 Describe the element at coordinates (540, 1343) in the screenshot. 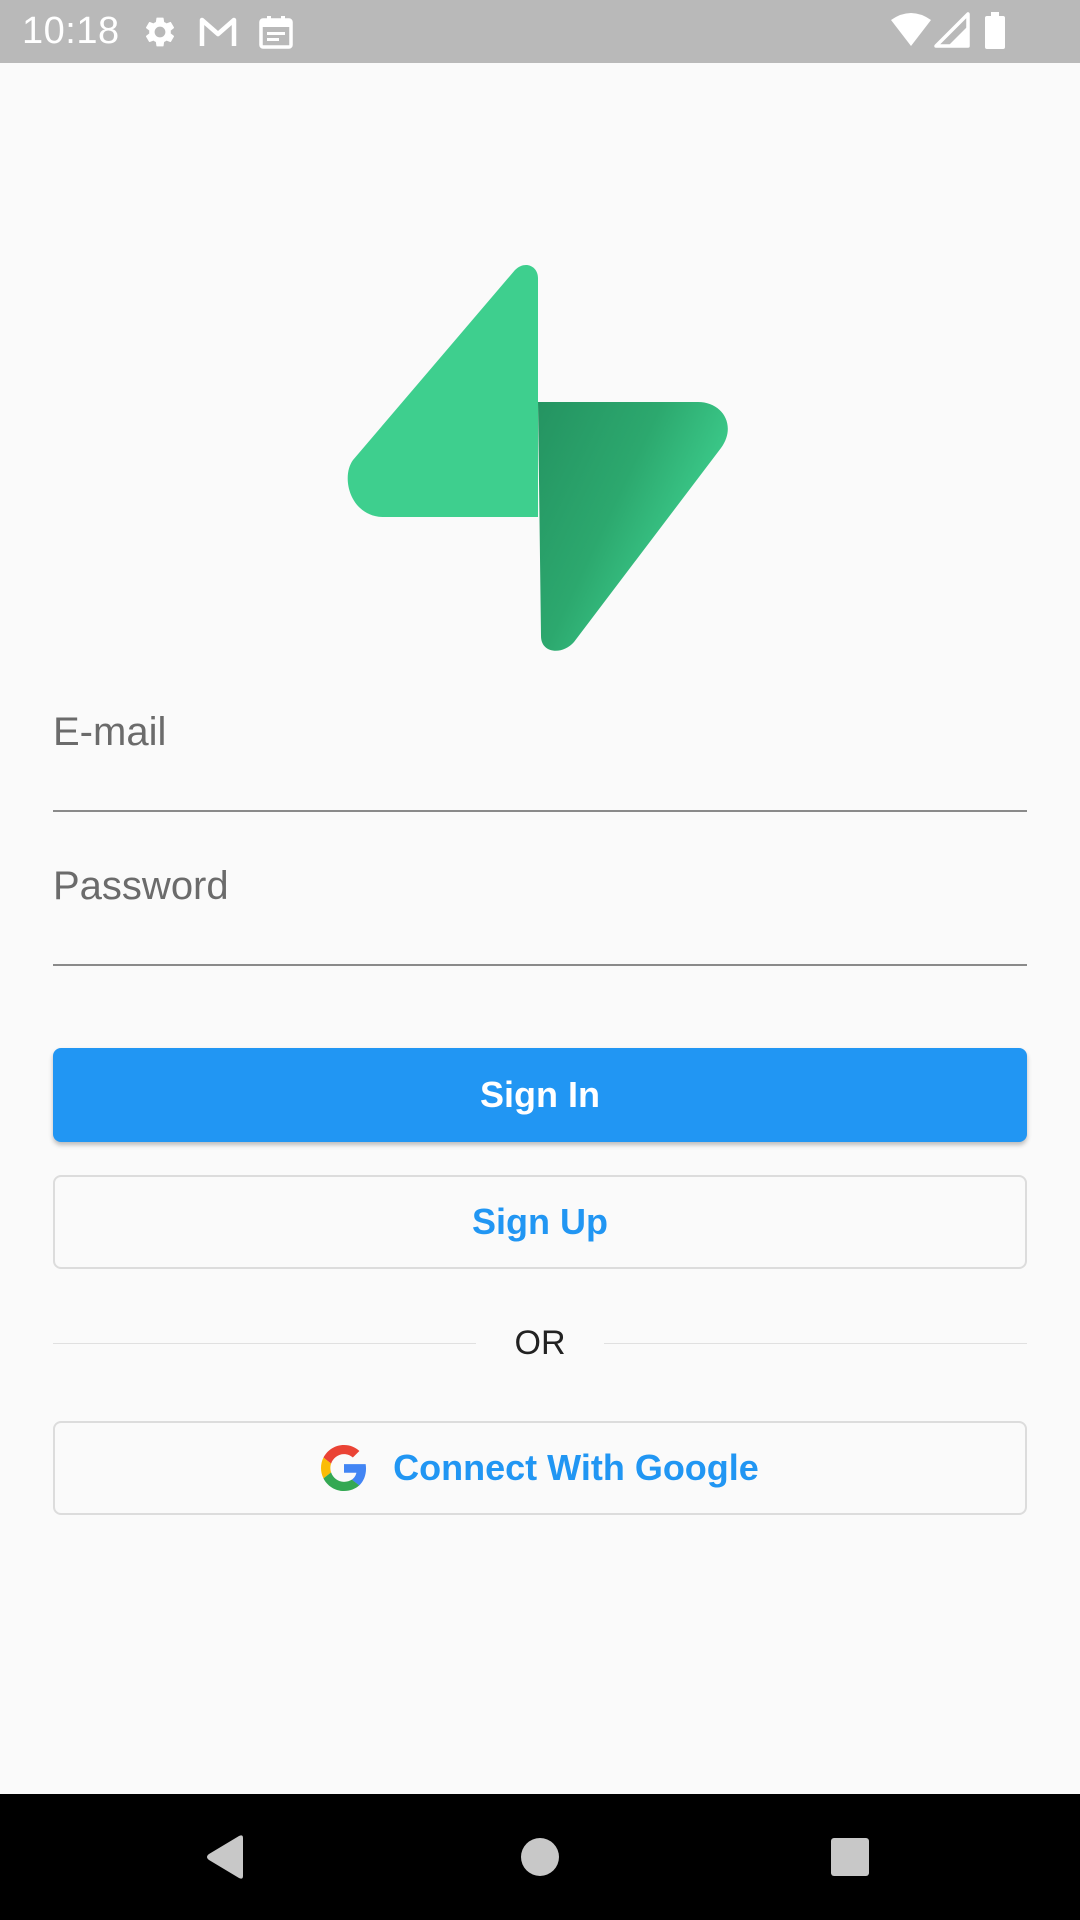

I see `or-divider: OR` at that location.